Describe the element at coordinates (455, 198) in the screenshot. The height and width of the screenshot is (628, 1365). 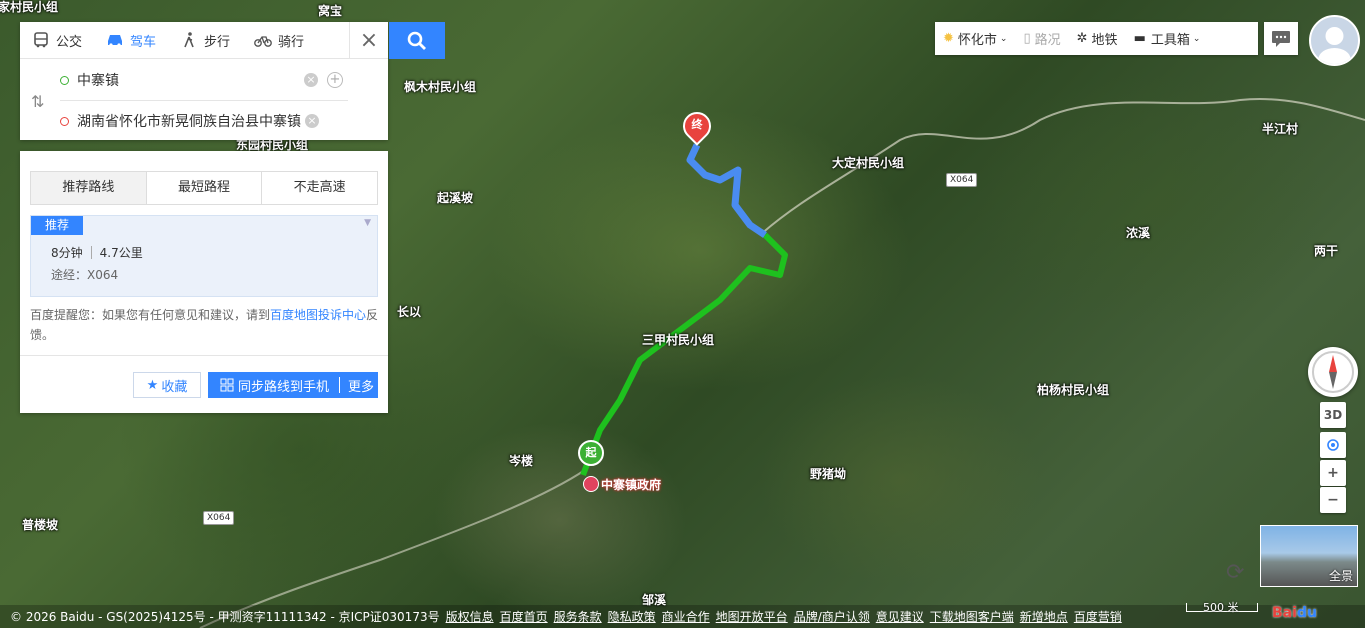
I see `map-label: 起溪坡` at that location.